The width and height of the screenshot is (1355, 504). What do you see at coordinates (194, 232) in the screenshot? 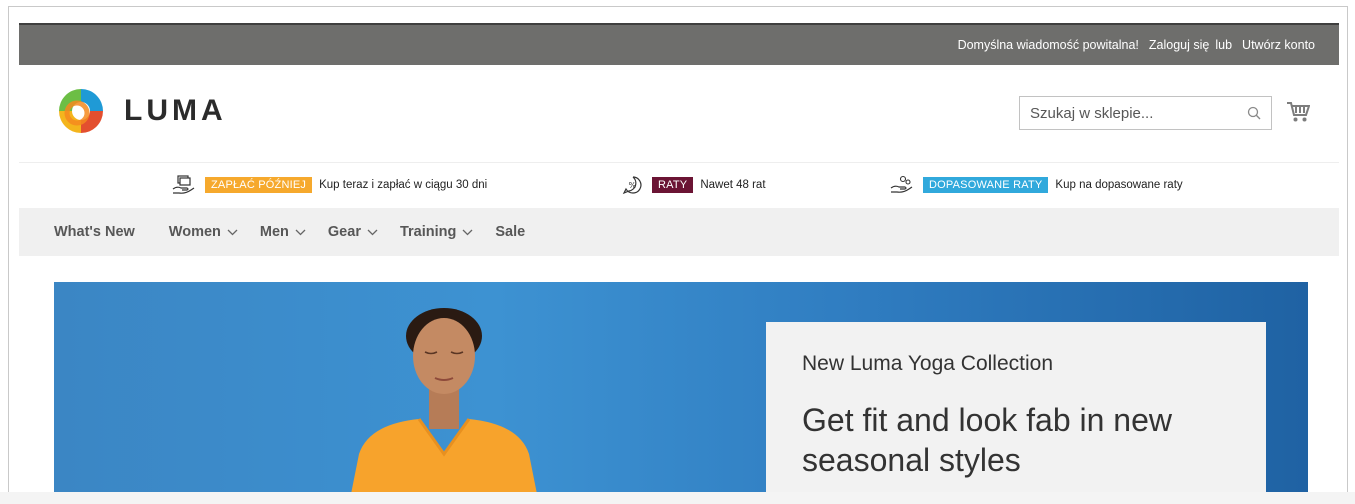
I see `nav-item-label: Women` at bounding box center [194, 232].